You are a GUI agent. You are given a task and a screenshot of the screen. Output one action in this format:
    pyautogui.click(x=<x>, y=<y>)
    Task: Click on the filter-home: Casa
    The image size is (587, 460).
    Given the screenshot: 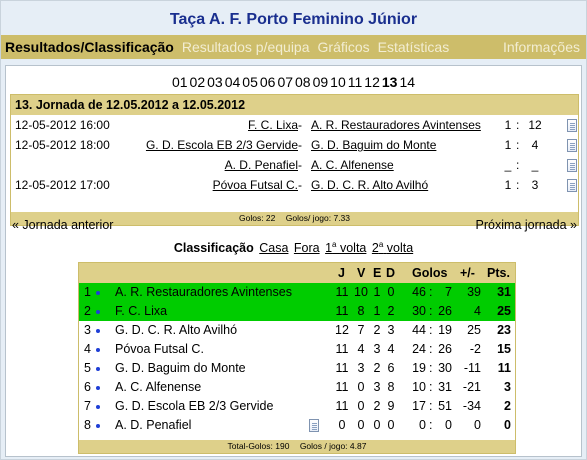 What is the action you would take?
    pyautogui.click(x=273, y=248)
    